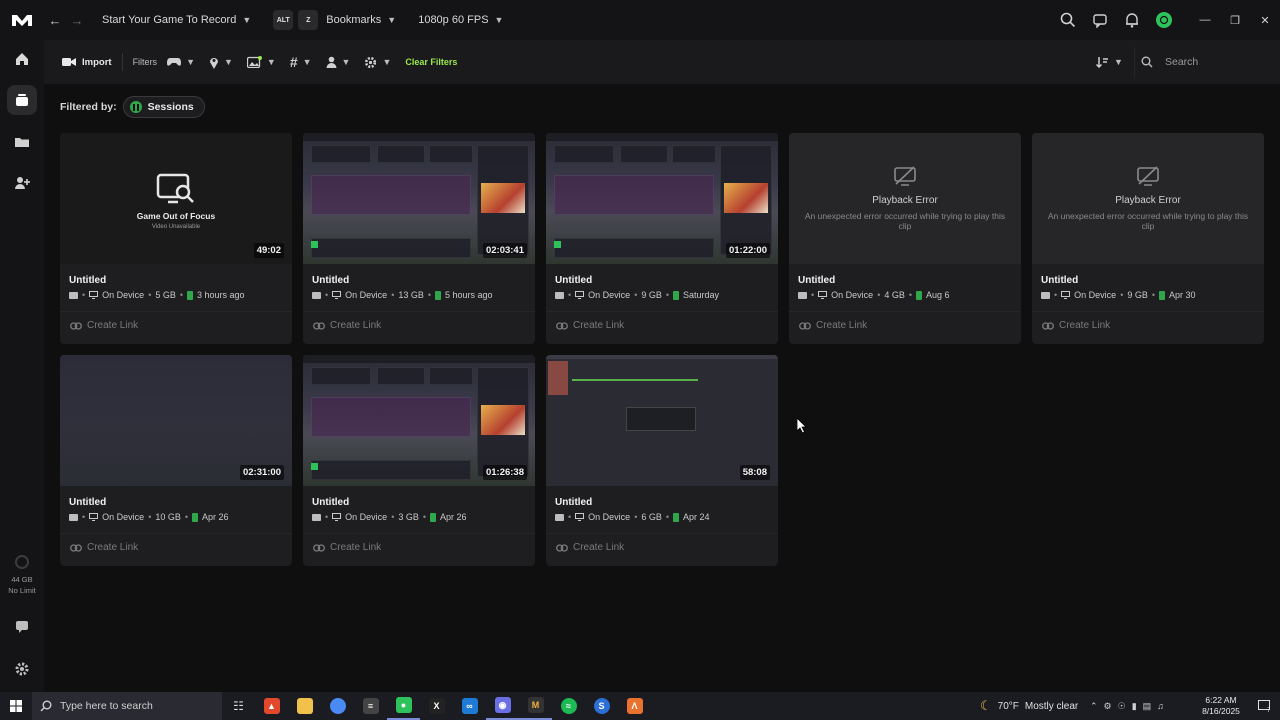  What do you see at coordinates (176, 20) in the screenshot?
I see `game-selector: Start Your Game To Record ▼` at bounding box center [176, 20].